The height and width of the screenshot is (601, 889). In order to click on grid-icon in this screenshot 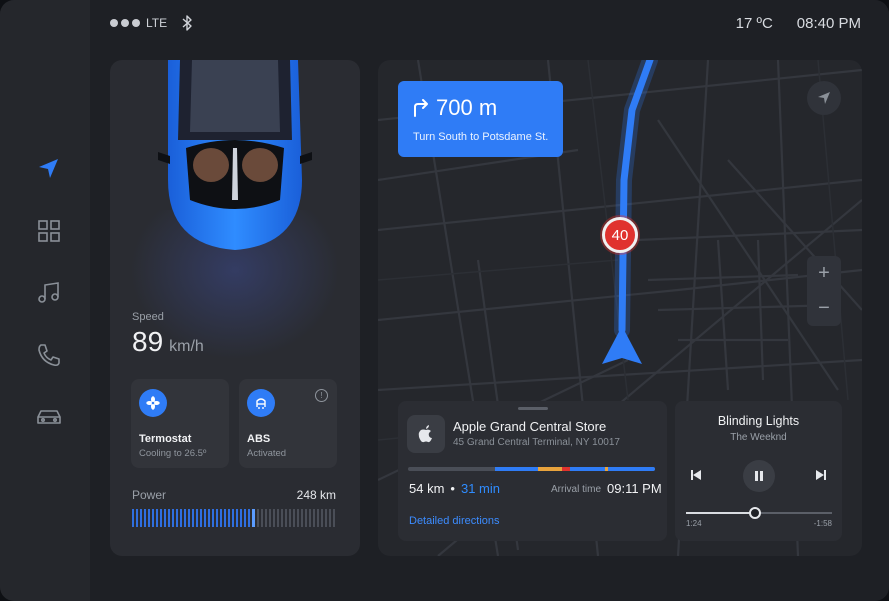, I will do `click(49, 231)`.